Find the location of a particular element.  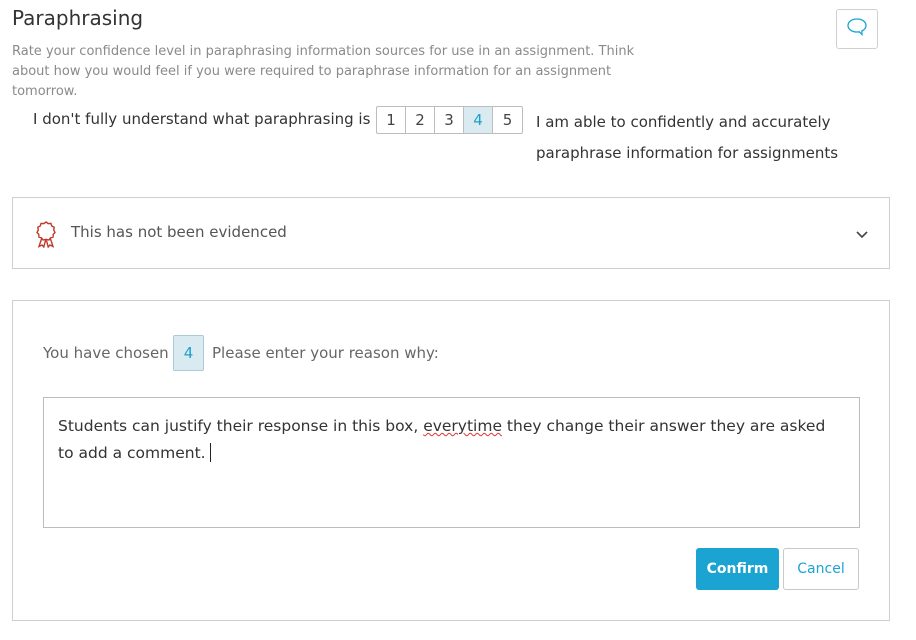

evidence-panel: This has not been evidenced is located at coordinates (451, 233).